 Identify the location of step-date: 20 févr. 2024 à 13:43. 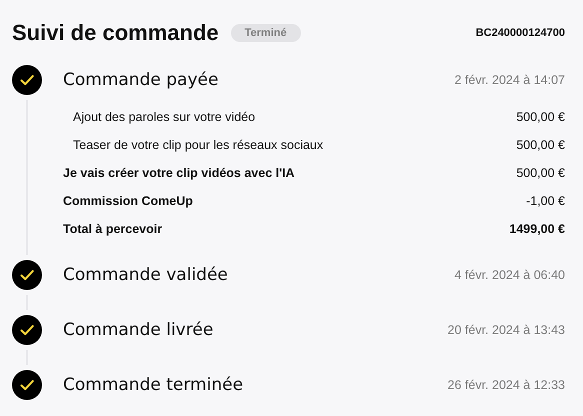
(506, 330).